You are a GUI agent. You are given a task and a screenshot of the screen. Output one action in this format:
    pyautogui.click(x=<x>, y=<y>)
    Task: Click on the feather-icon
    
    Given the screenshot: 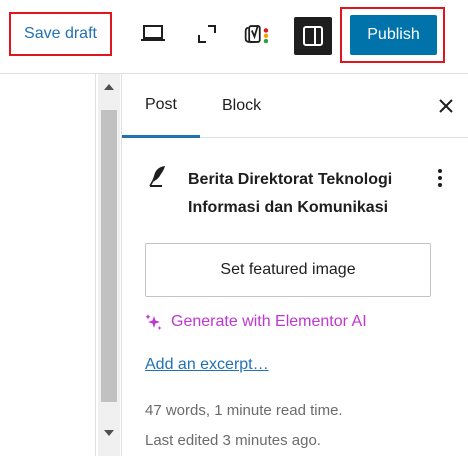 What is the action you would take?
    pyautogui.click(x=157, y=176)
    